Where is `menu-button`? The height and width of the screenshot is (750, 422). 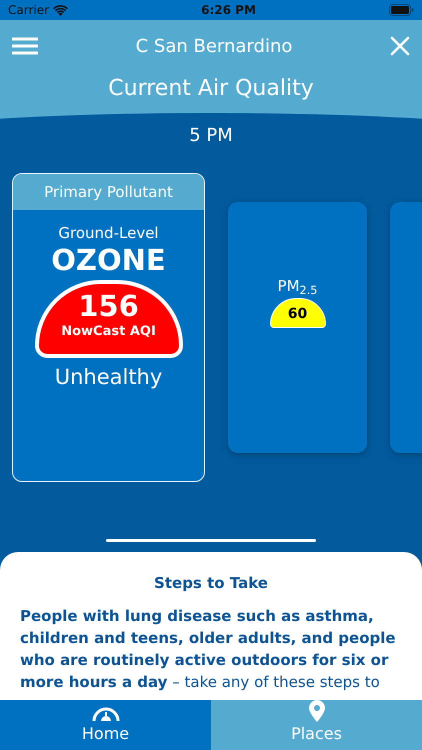
menu-button is located at coordinates (25, 46).